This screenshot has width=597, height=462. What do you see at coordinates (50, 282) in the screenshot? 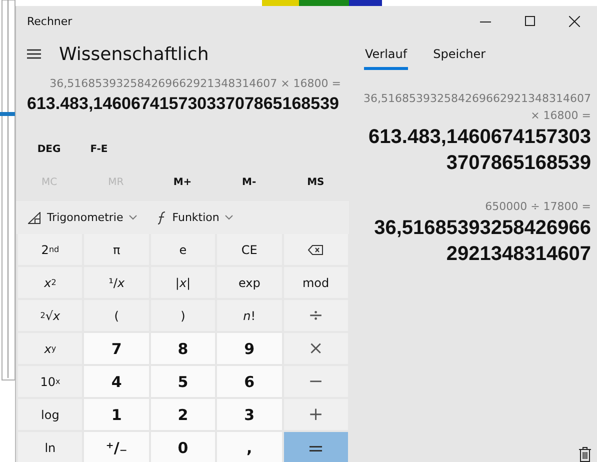
I see `function-key: x$^{2}$` at bounding box center [50, 282].